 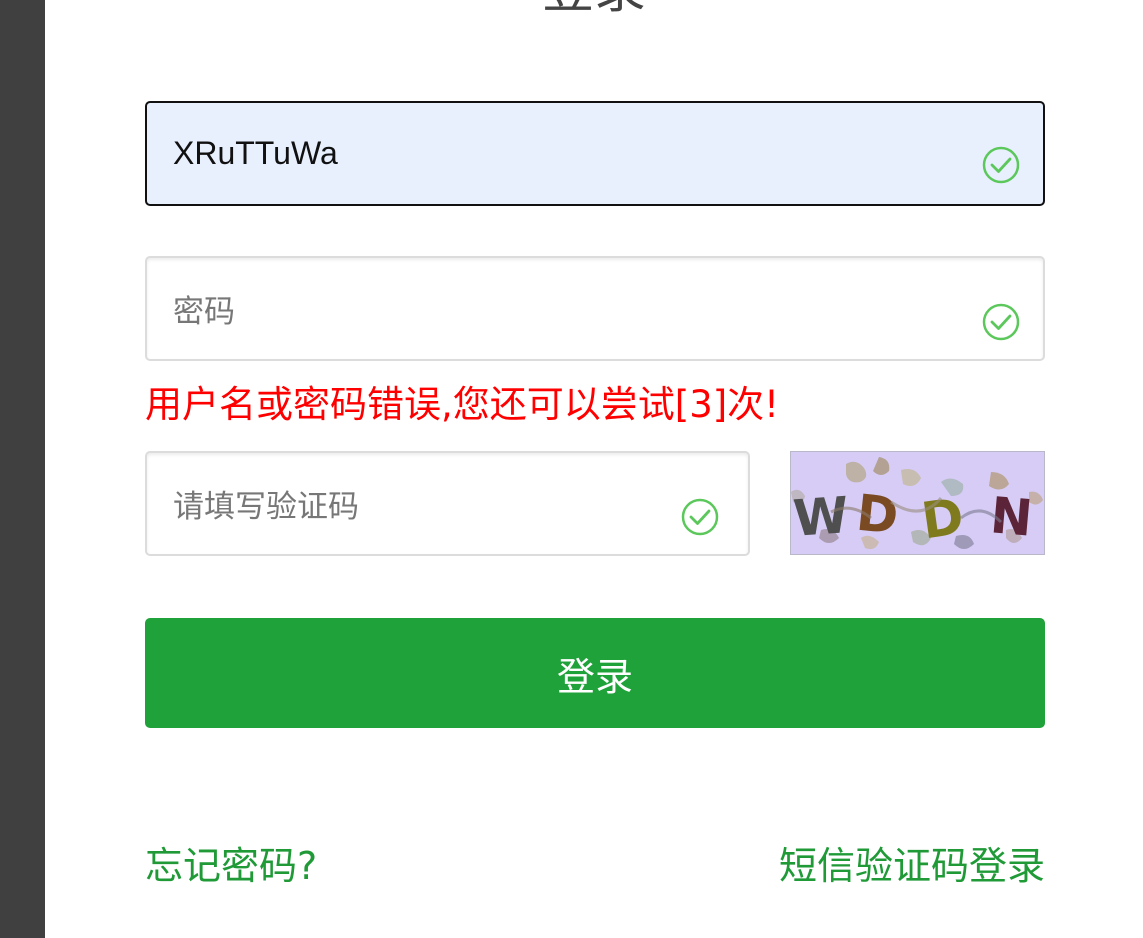 What do you see at coordinates (22, 469) in the screenshot?
I see `background-overlay` at bounding box center [22, 469].